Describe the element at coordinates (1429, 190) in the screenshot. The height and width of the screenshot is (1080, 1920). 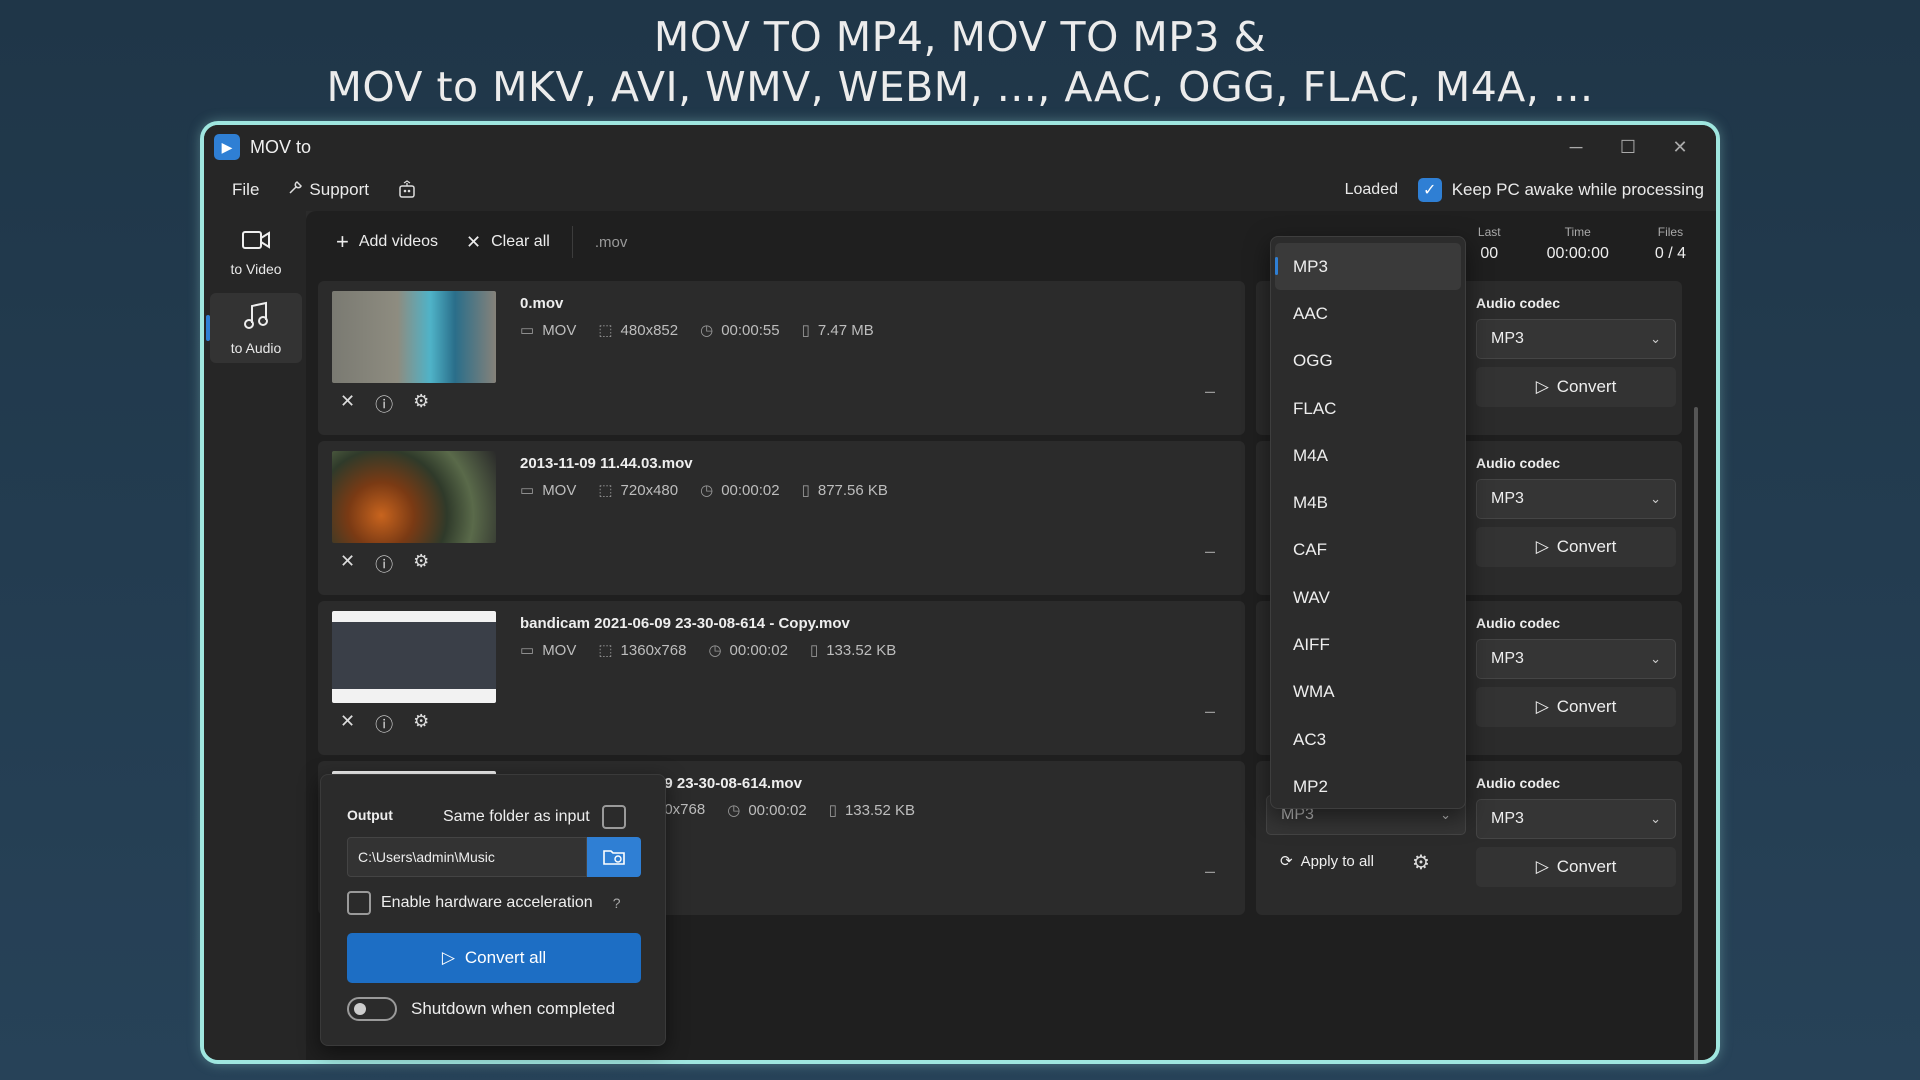
I see `checkmark-icon: ✓` at that location.